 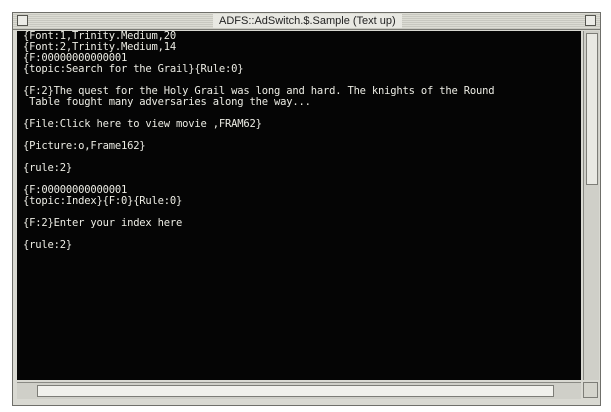 What do you see at coordinates (295, 391) in the screenshot?
I see `horizontal-scroll-thumb` at bounding box center [295, 391].